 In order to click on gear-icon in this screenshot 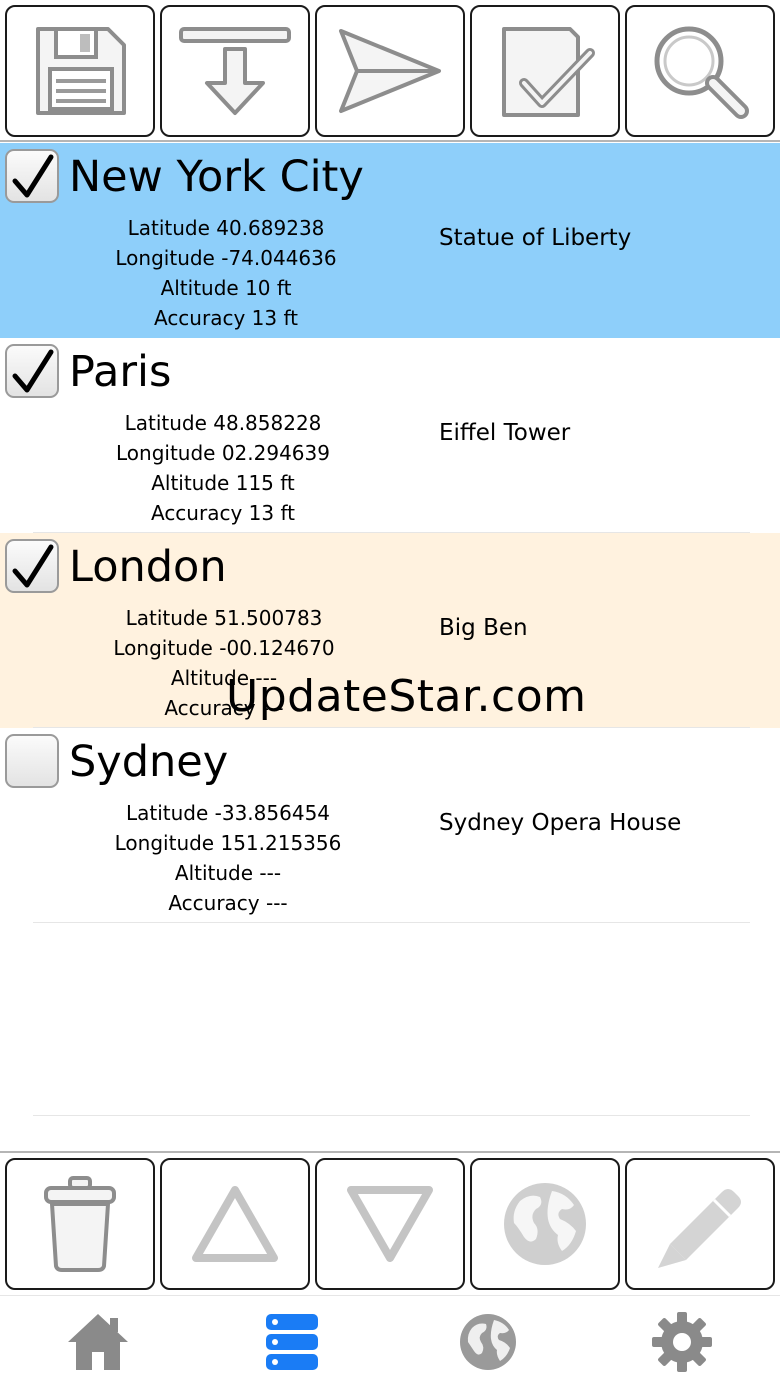, I will do `click(682, 1342)`.